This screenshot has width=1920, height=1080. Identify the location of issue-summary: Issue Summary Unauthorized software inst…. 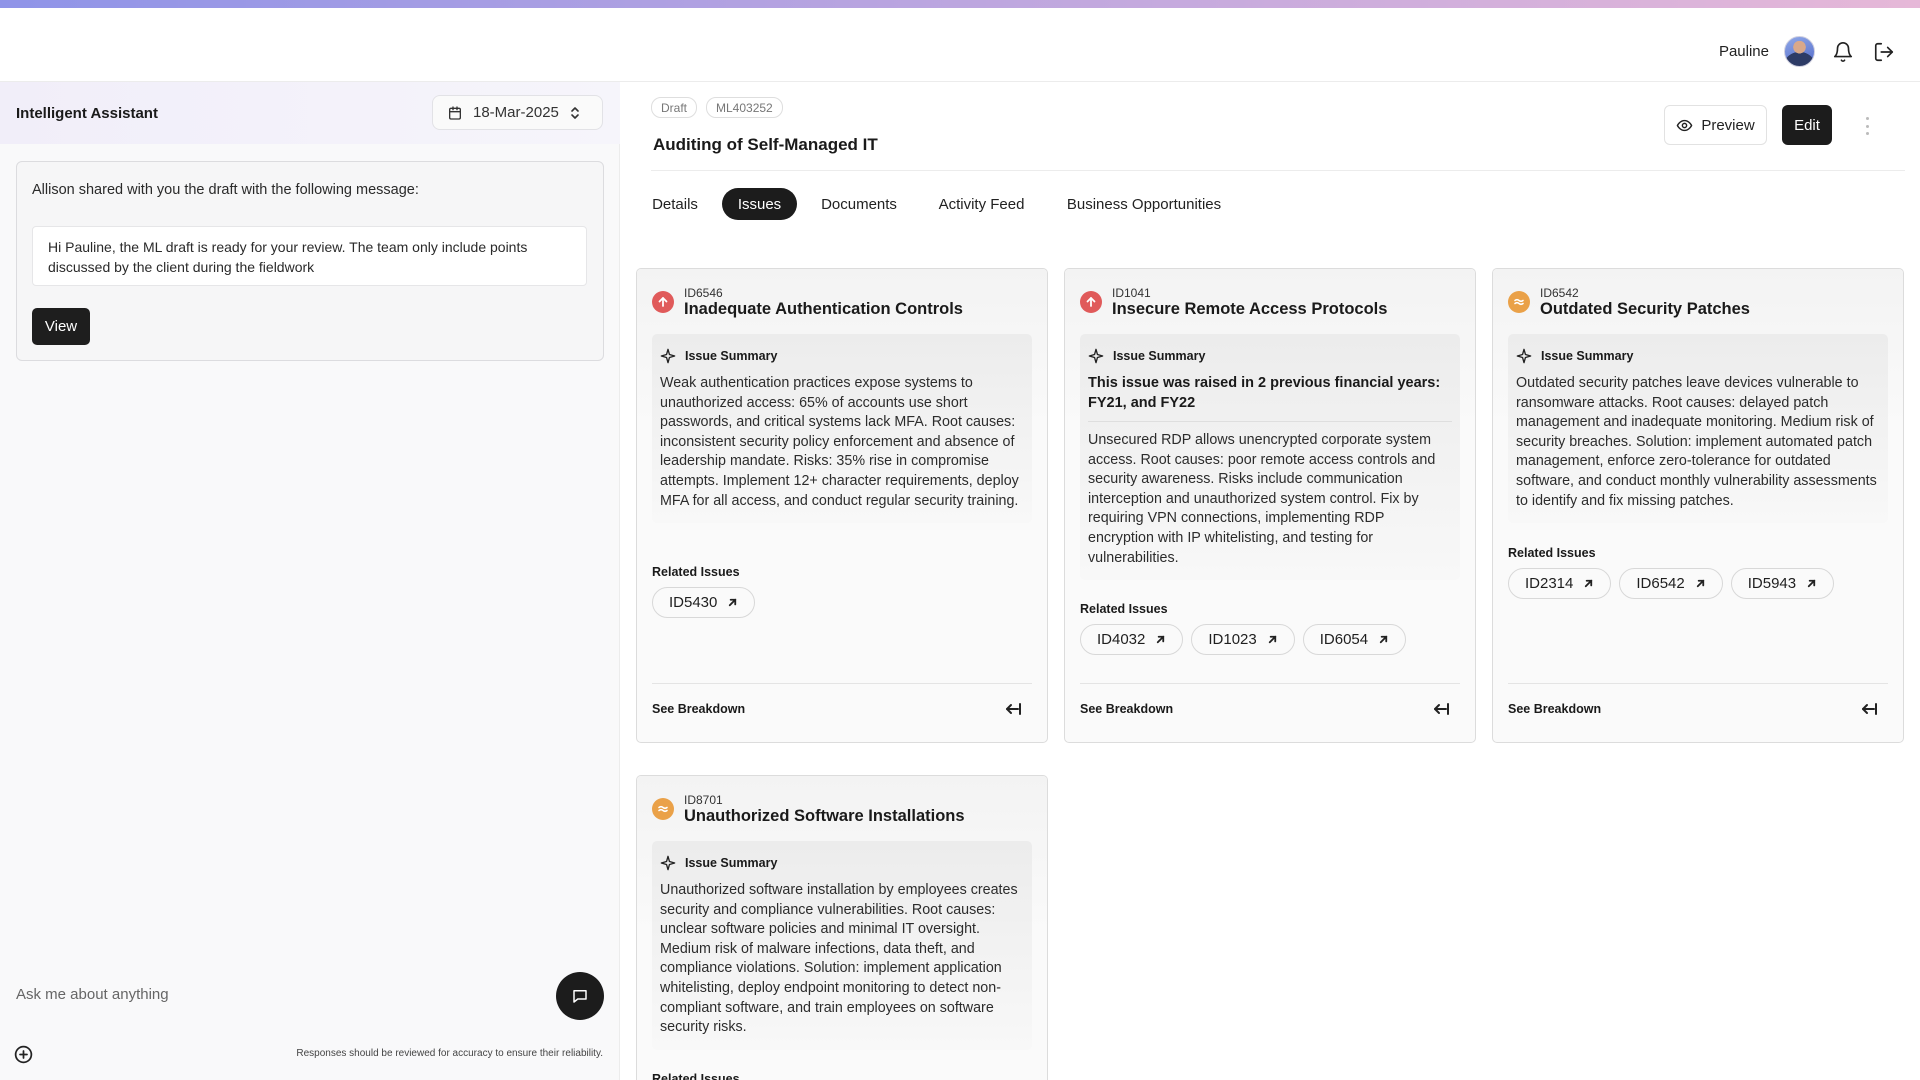
(842, 945).